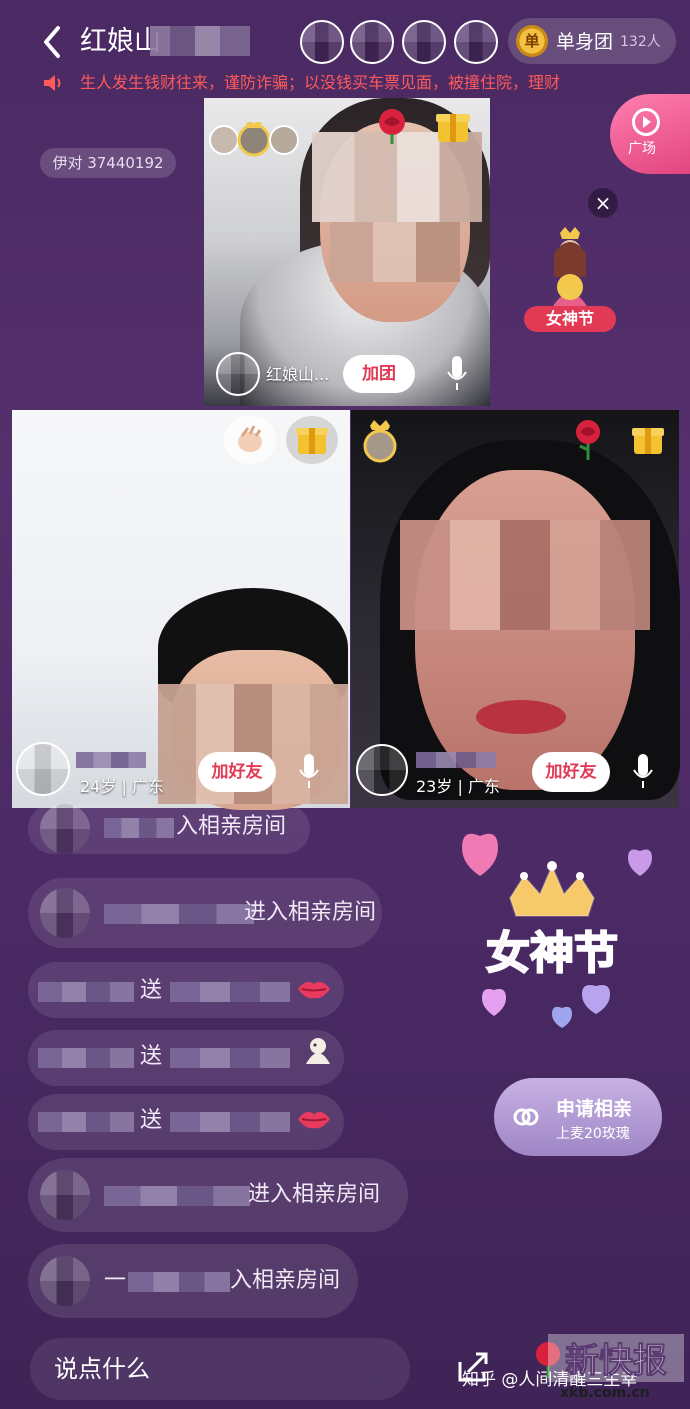 The height and width of the screenshot is (1409, 690). I want to click on guest2-avatar, so click(382, 770).